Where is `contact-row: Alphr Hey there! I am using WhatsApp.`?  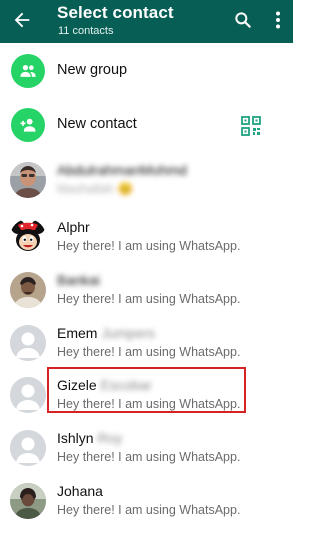
contact-row: Alphr Hey there! I am using WhatsApp. is located at coordinates (146, 243).